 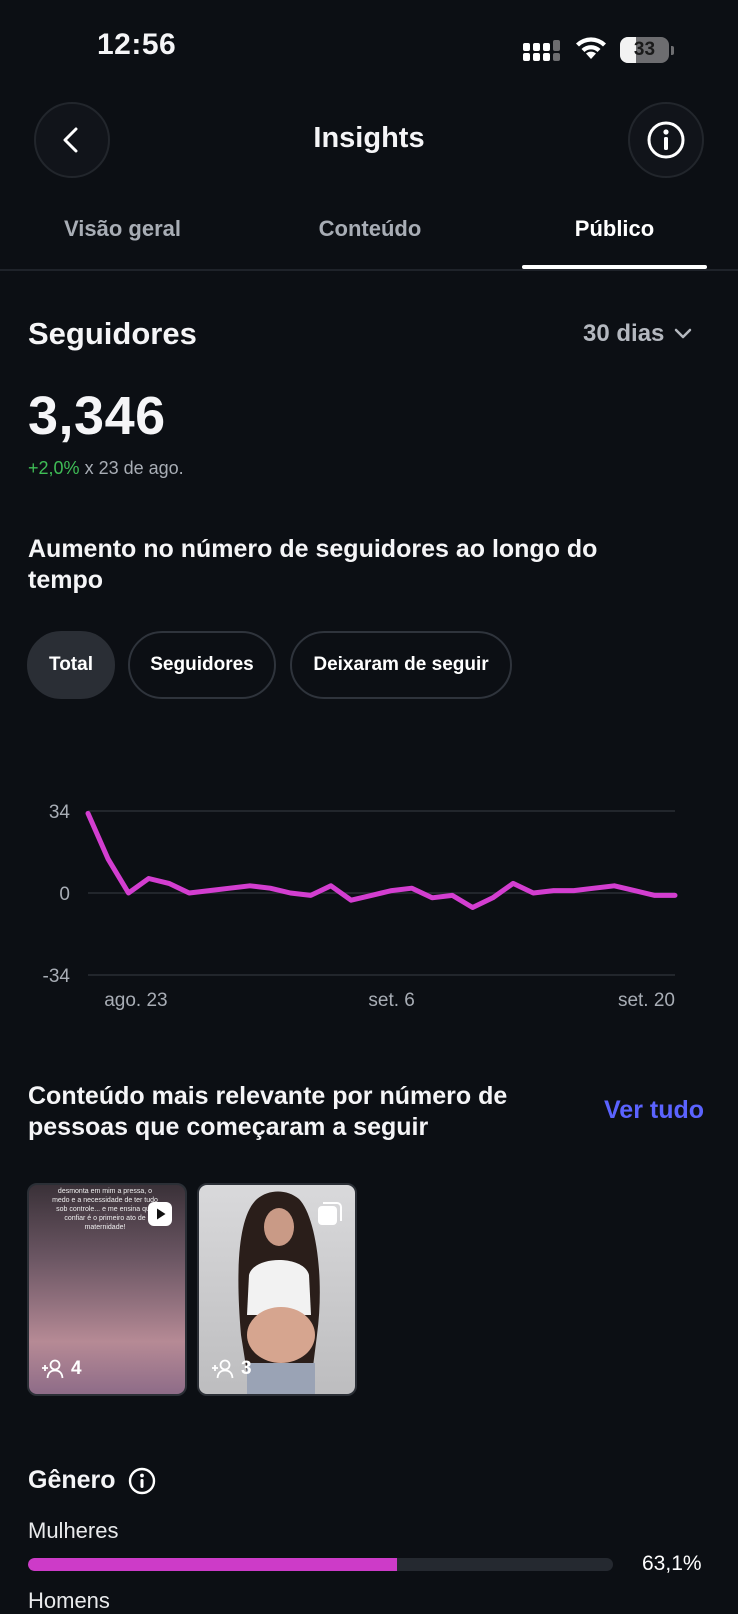 I want to click on follows-count: 4, so click(x=61, y=1369).